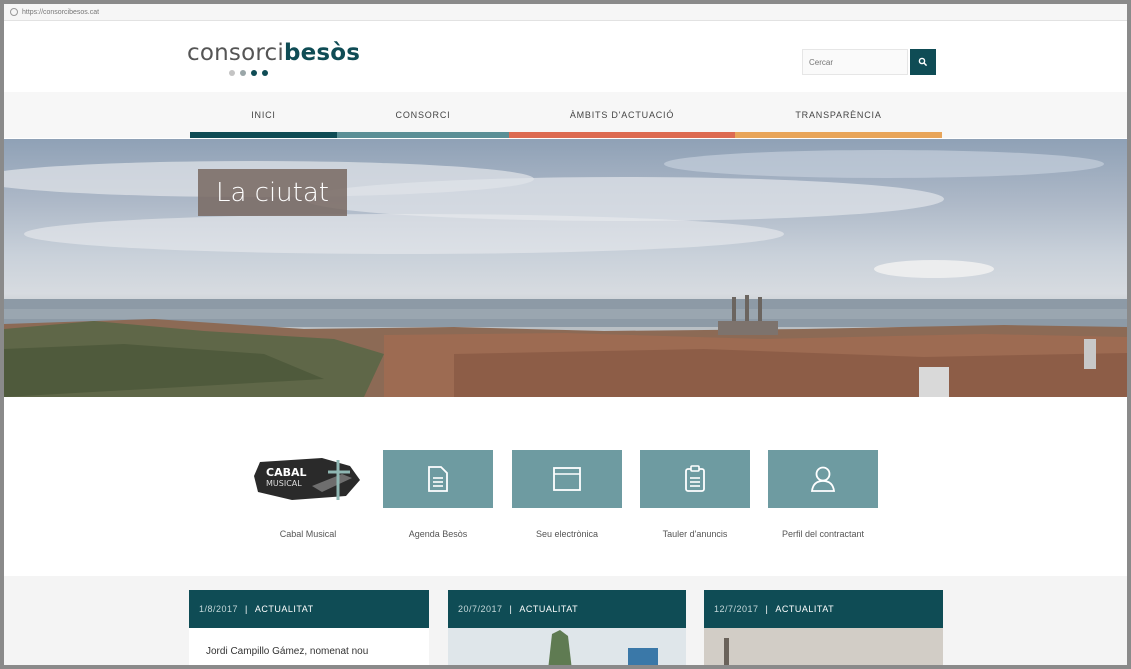 The image size is (1131, 669). I want to click on info-icon, so click(14, 12).